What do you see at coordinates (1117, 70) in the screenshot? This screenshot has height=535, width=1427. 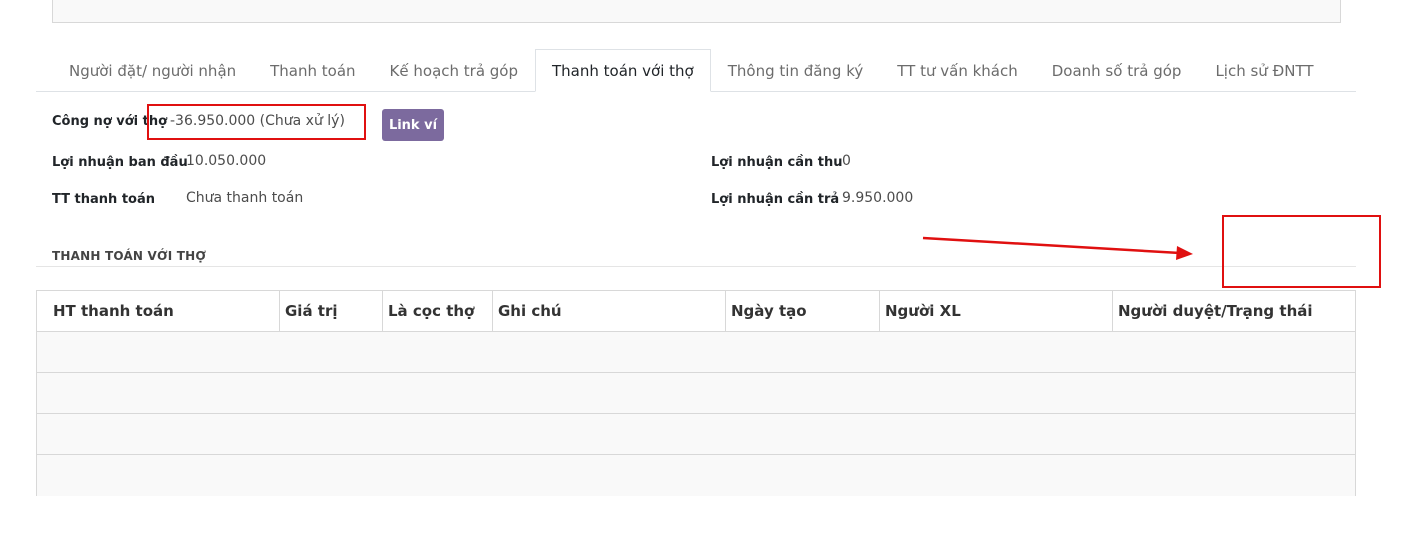 I see `tab-installment-sales: Doanh số trả góp` at bounding box center [1117, 70].